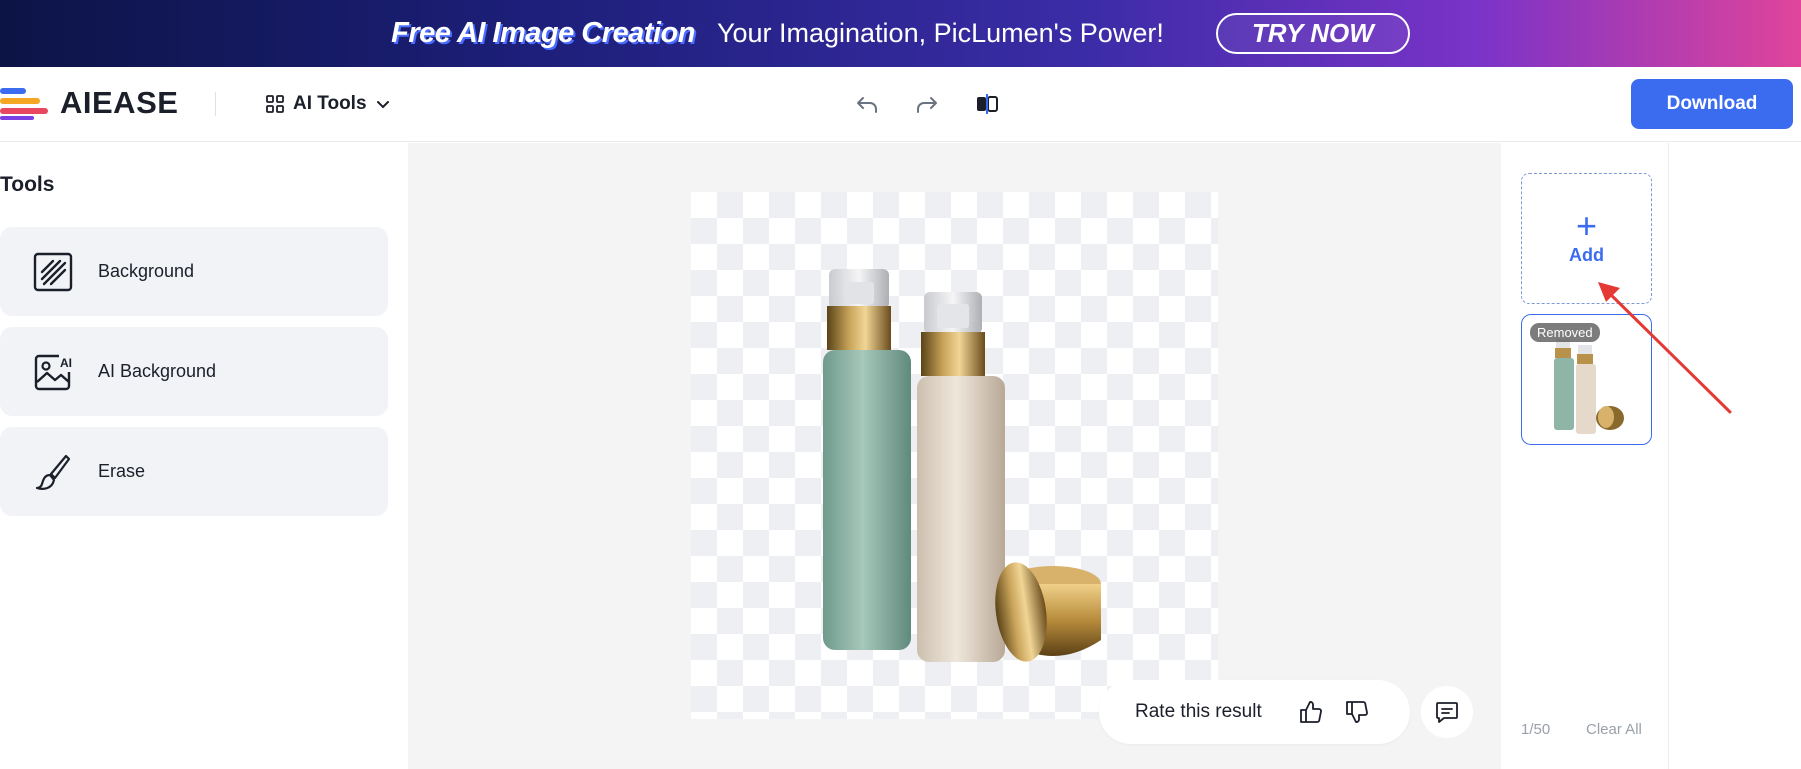 The height and width of the screenshot is (769, 1801). Describe the element at coordinates (543, 33) in the screenshot. I see `banner-title: Free AI Image Creation` at that location.